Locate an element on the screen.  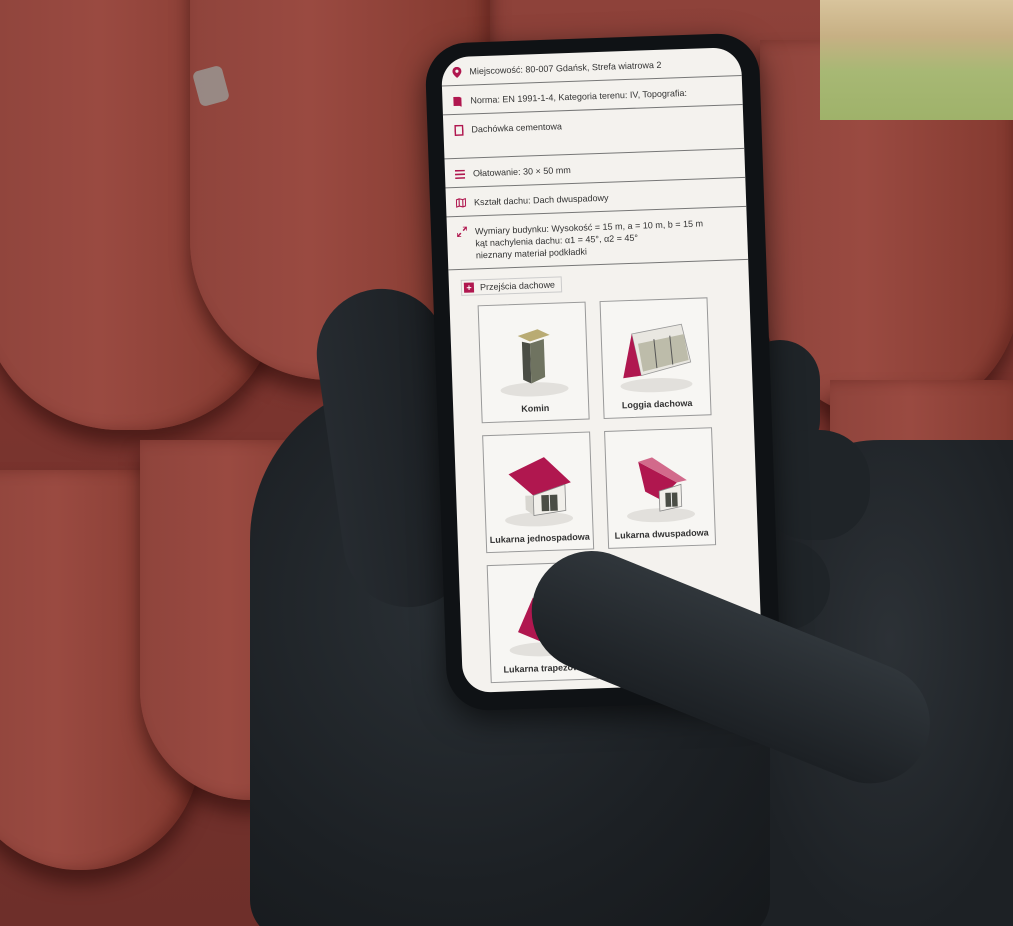
option-shed-dormer: Lukarna jednospadowa is located at coordinates (538, 492).